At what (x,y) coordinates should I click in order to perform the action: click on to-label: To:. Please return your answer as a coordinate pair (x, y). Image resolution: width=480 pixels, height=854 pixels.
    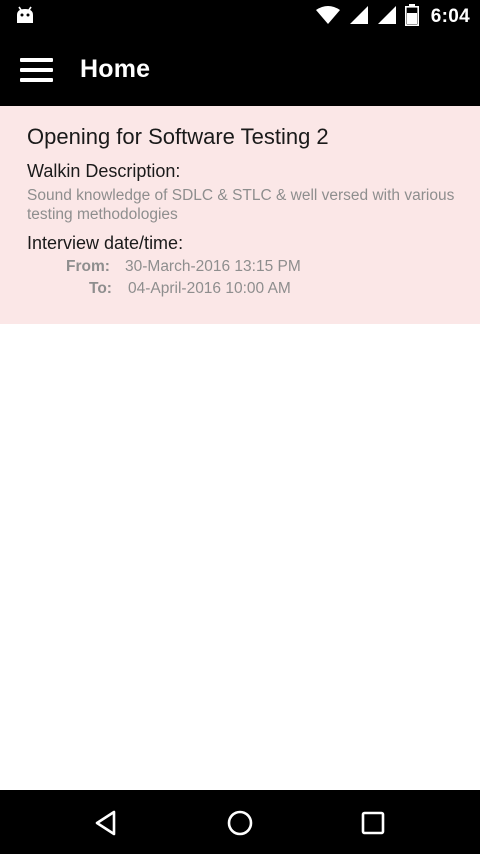
    Looking at the image, I should click on (100, 288).